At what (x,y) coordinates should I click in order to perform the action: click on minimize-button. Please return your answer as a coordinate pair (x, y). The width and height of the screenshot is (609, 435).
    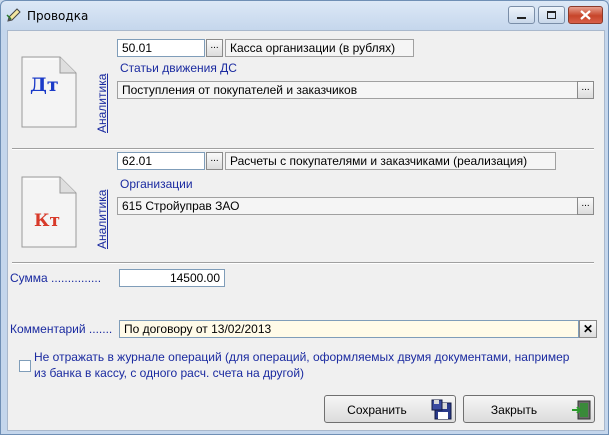
    Looking at the image, I should click on (521, 15).